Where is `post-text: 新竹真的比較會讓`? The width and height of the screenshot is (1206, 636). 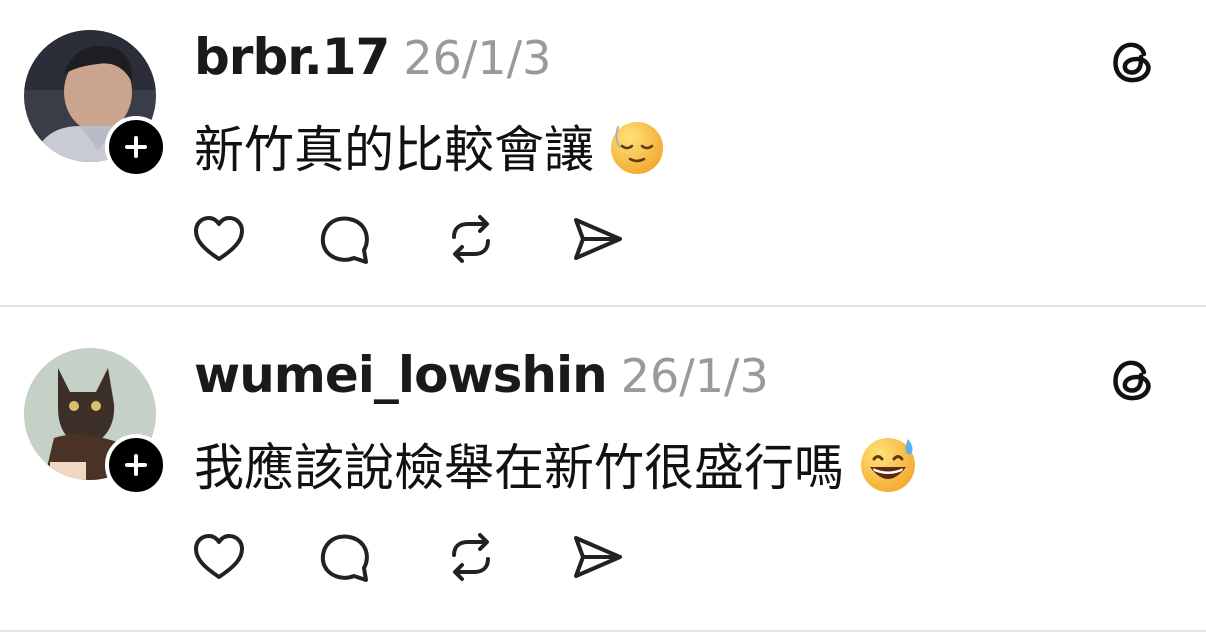 post-text: 新竹真的比較會讓 is located at coordinates (430, 149).